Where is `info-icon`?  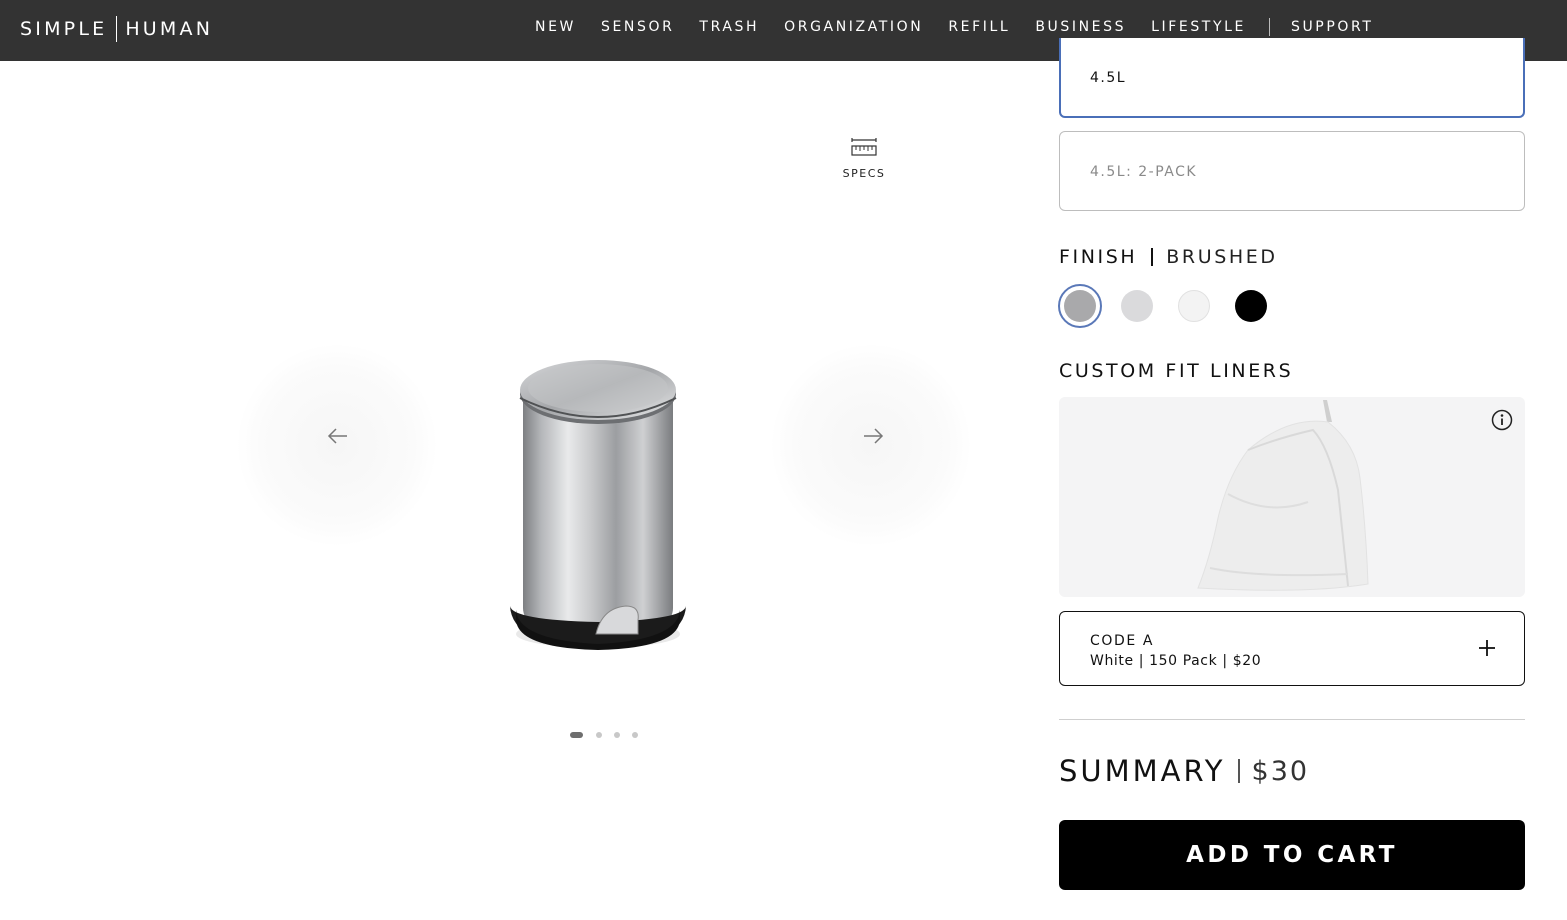
info-icon is located at coordinates (1502, 420).